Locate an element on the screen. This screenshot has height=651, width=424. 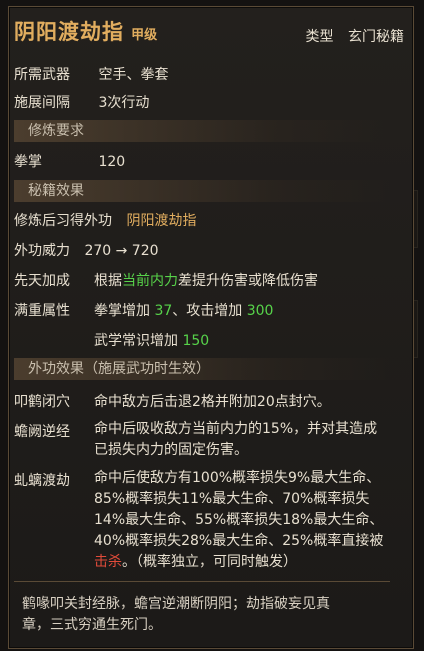
weapon-row: 所需武器 空手、拳套 is located at coordinates (91, 74).